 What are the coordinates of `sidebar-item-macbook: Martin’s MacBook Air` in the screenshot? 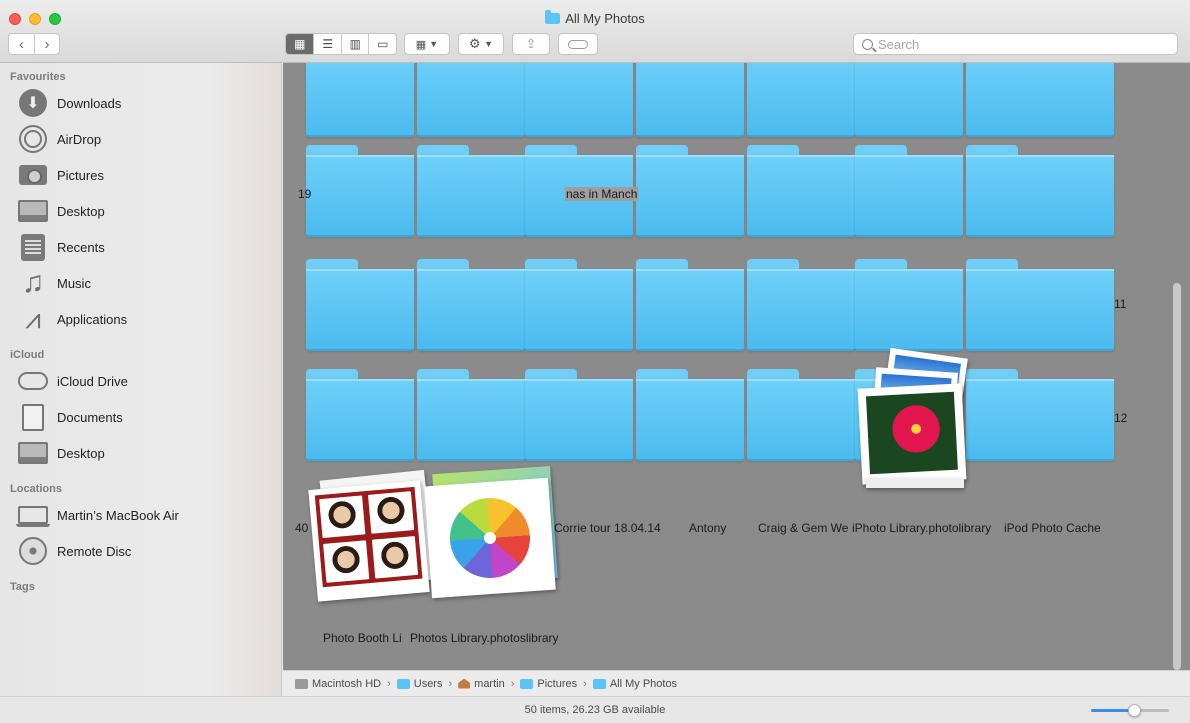 It's located at (141, 515).